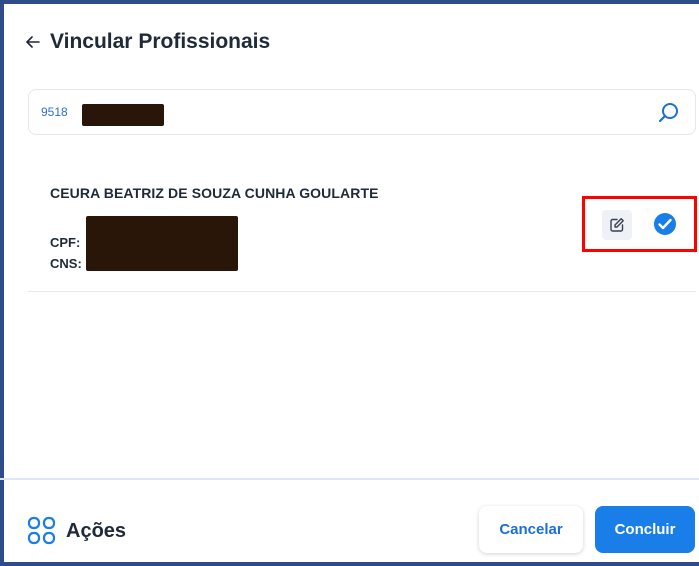 This screenshot has width=699, height=566. Describe the element at coordinates (349, 479) in the screenshot. I see `footer-divider` at that location.